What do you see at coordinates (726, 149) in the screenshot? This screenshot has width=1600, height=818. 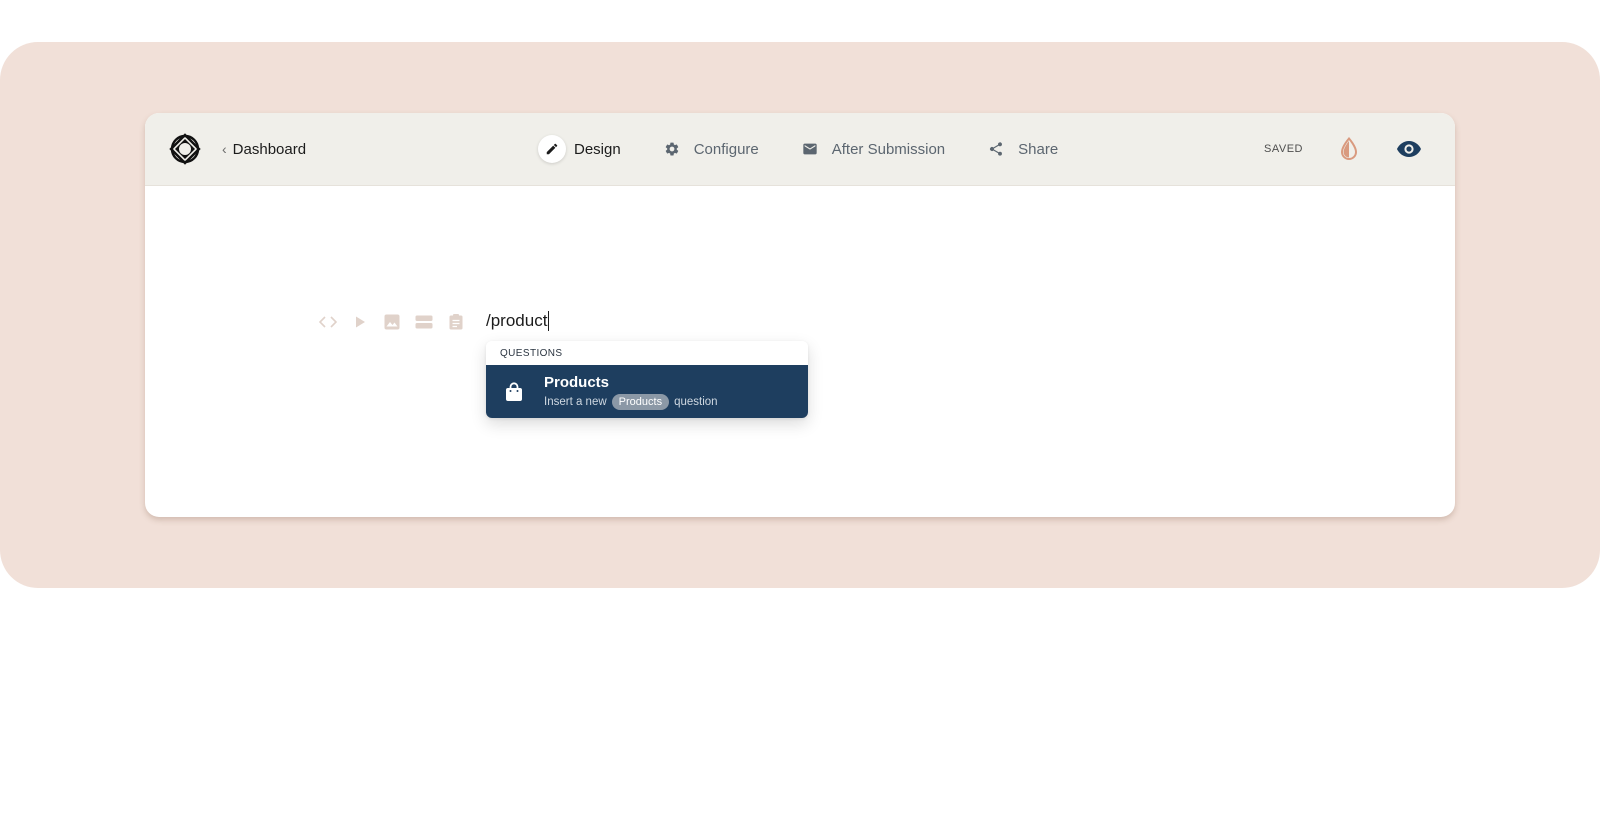 I see `tab-configure-label: Configure` at bounding box center [726, 149].